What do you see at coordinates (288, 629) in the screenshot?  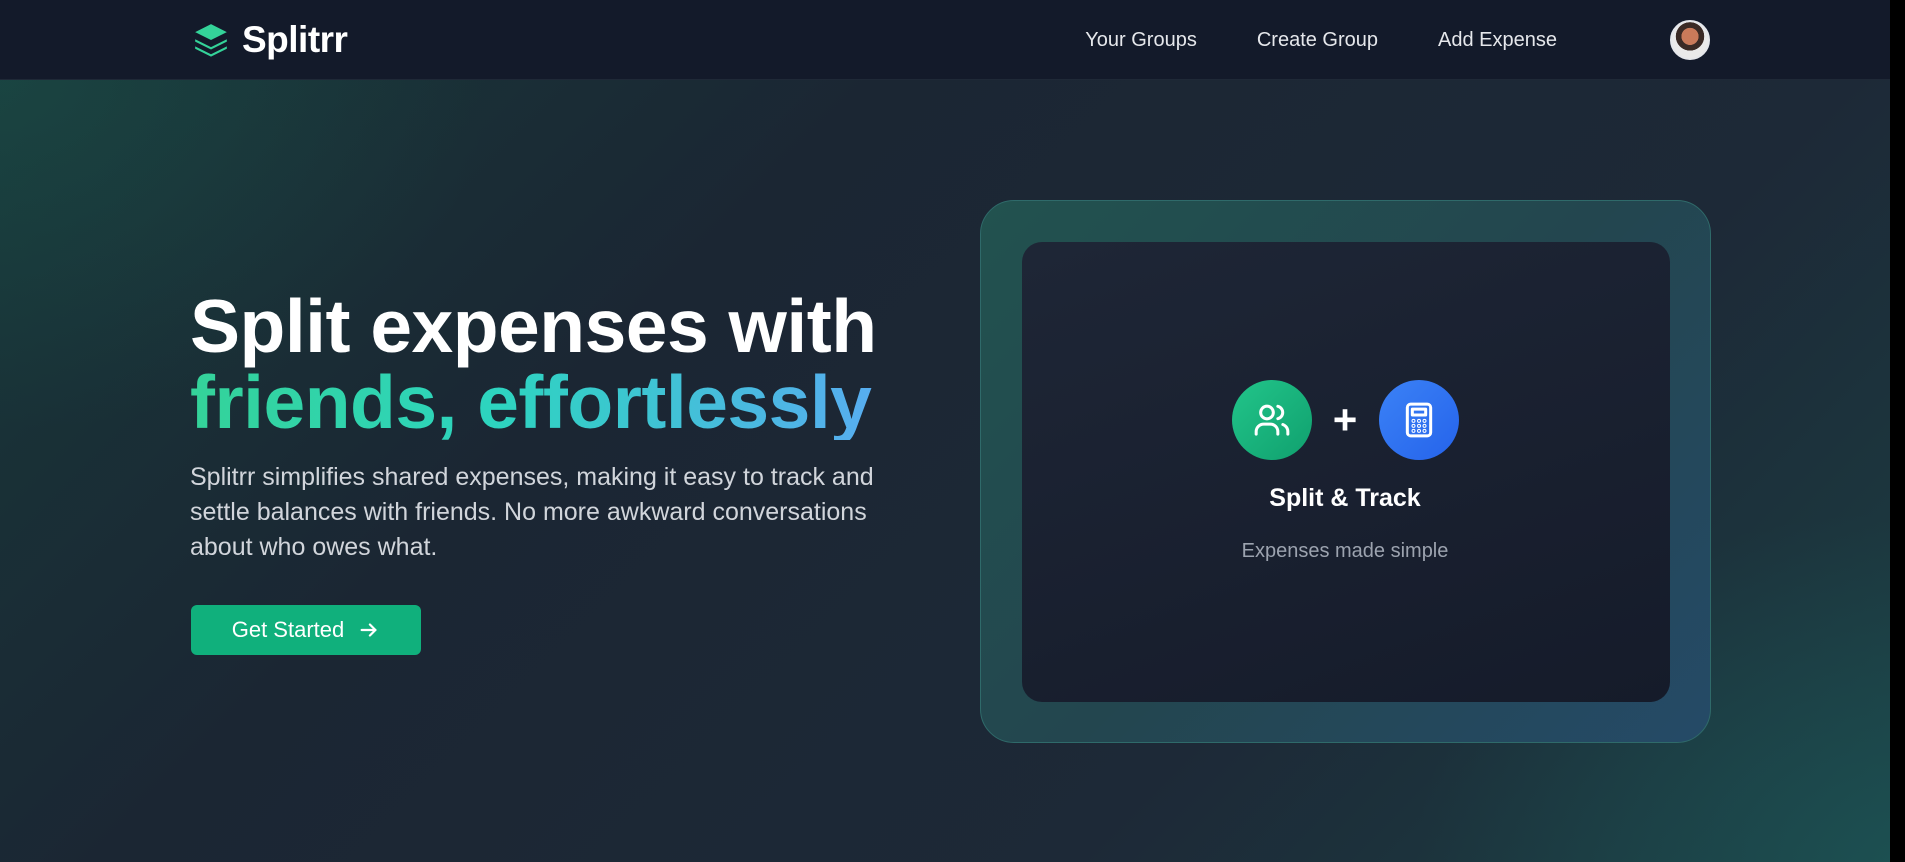 I see `get-started-label: Get Started` at bounding box center [288, 629].